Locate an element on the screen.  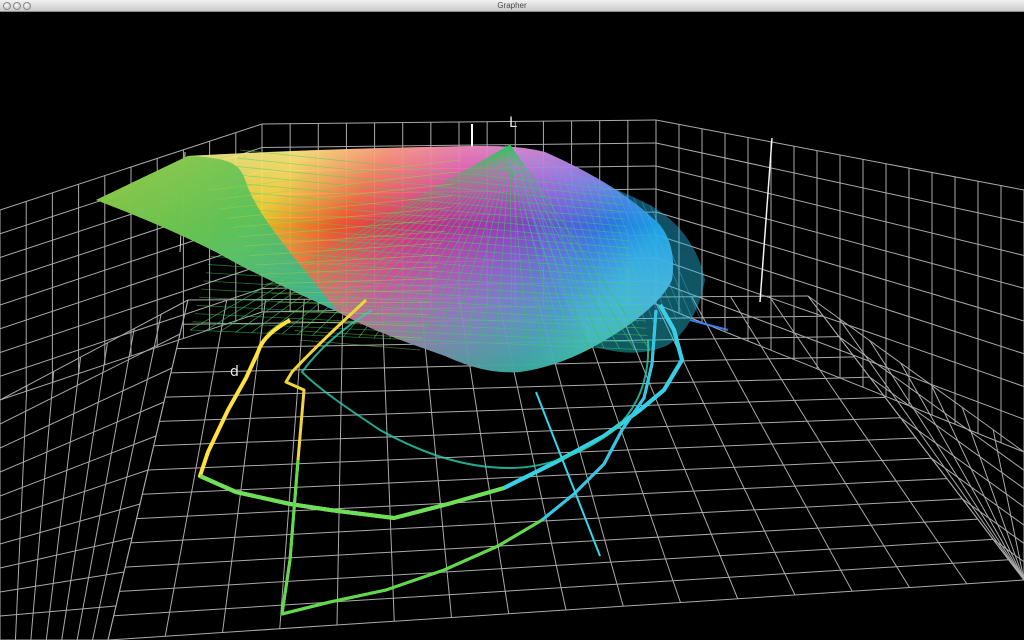
window-titlebar: Grapher is located at coordinates (512, 6).